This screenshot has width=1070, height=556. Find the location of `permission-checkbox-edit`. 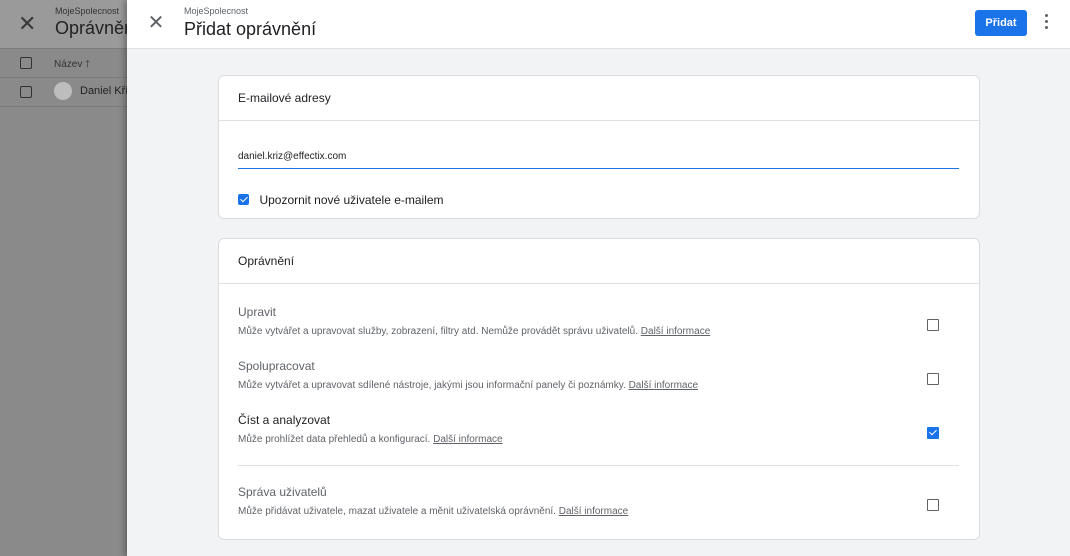

permission-checkbox-edit is located at coordinates (933, 325).